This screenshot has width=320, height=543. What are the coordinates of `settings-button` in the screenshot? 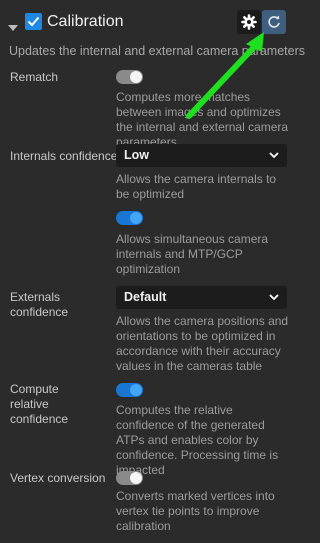 It's located at (249, 22).